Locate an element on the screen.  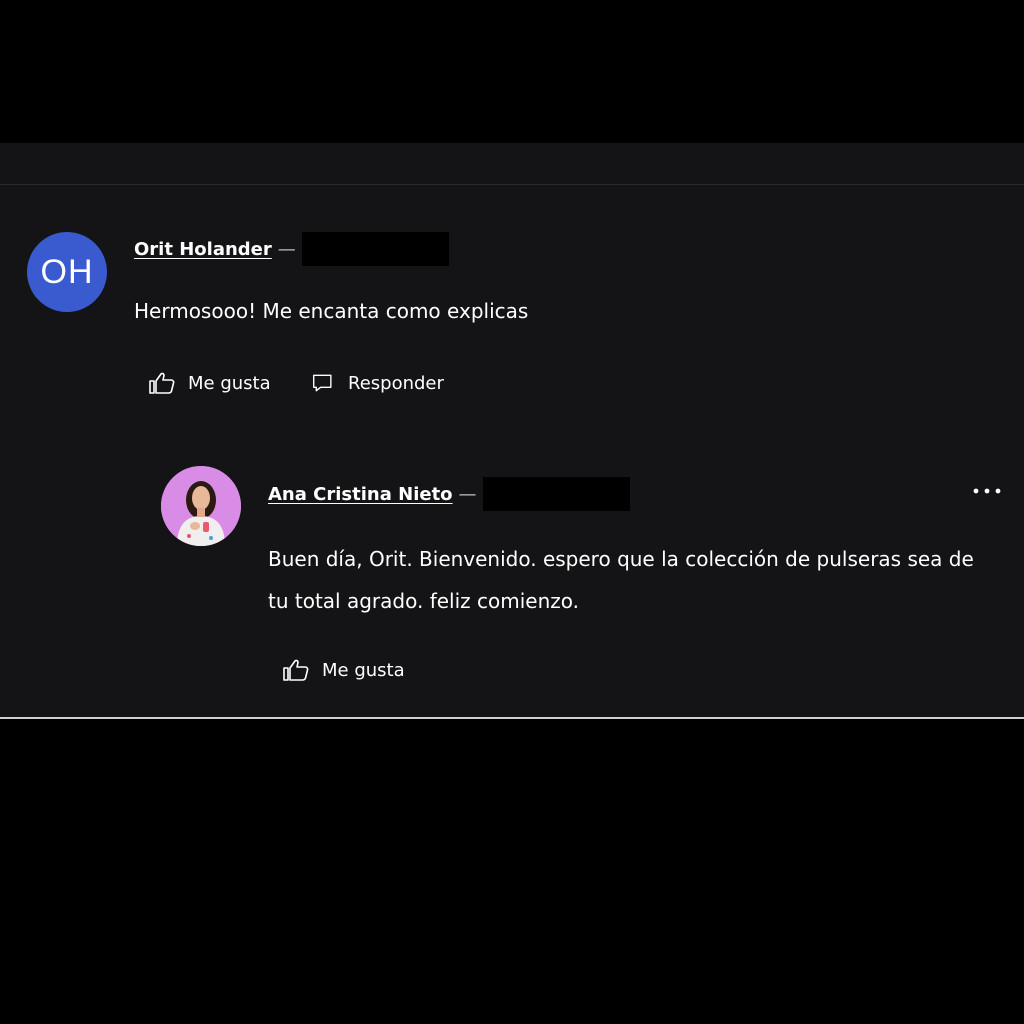
reply-like-button: Me gusta is located at coordinates (343, 670).